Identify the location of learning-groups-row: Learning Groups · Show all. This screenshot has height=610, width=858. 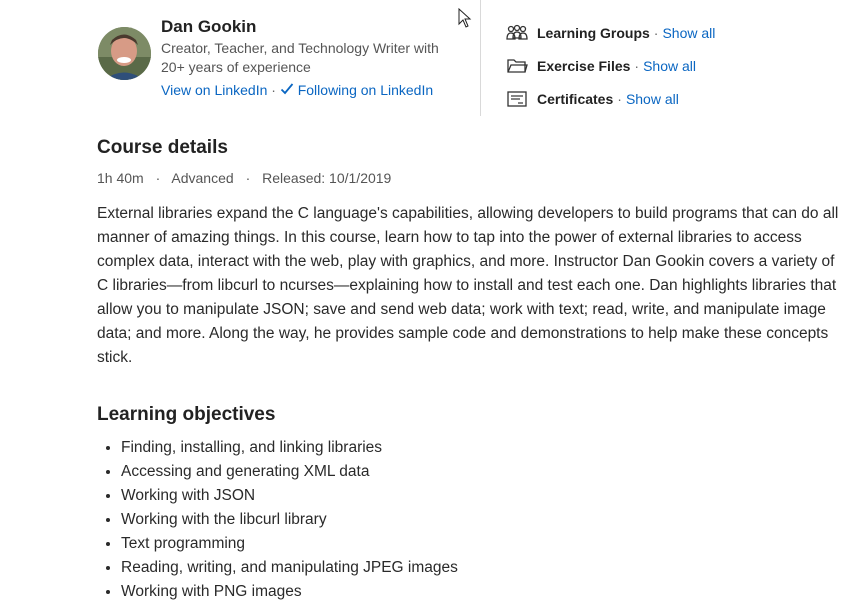
(610, 32).